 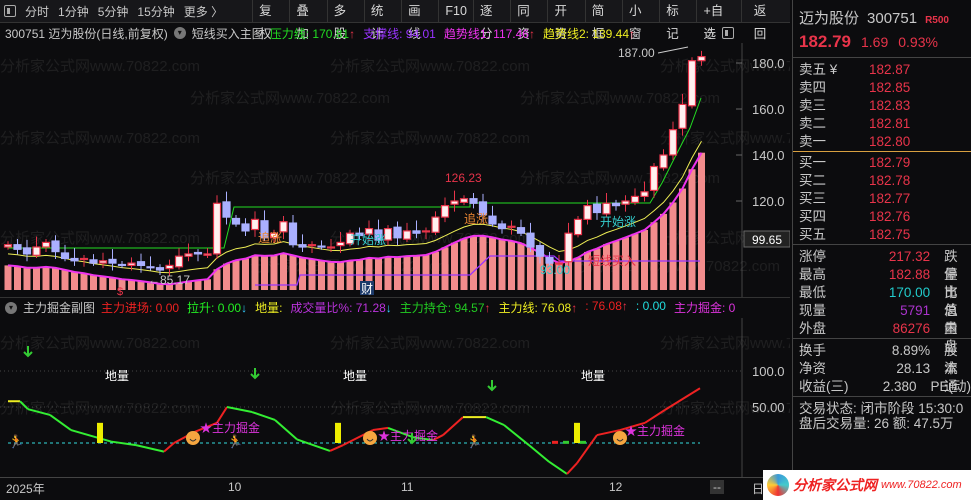 What do you see at coordinates (270, 20) in the screenshot?
I see `fuquan-button: 复权` at bounding box center [270, 20].